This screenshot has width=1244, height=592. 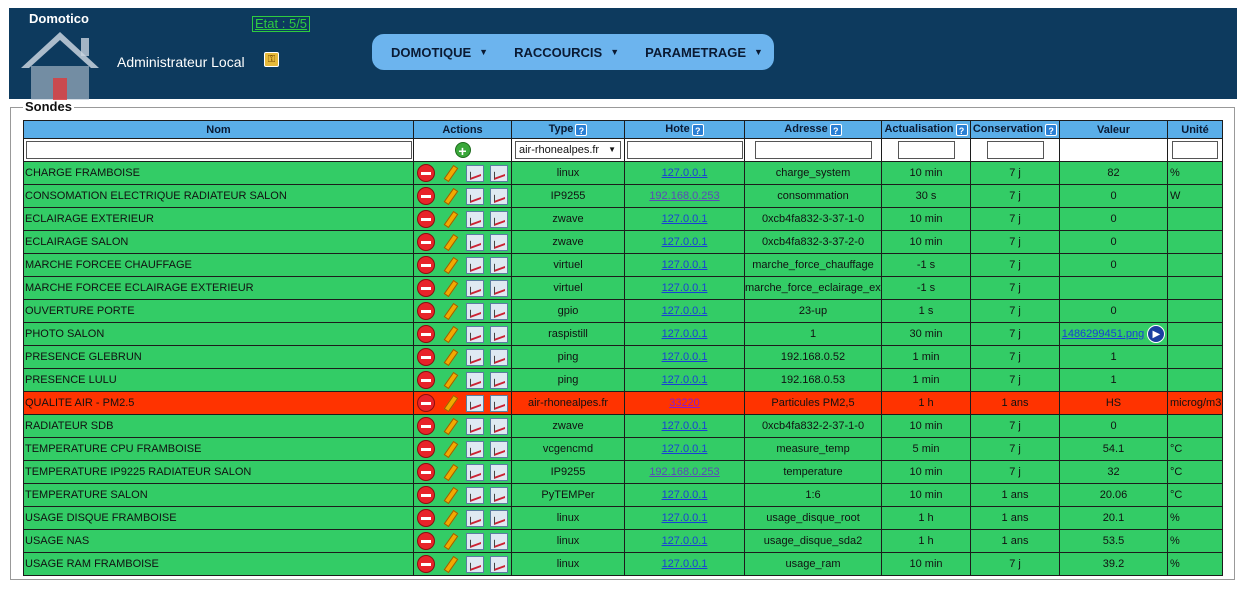 I want to click on filter-type-select: air-rhonealpes.fr ▼, so click(x=568, y=150).